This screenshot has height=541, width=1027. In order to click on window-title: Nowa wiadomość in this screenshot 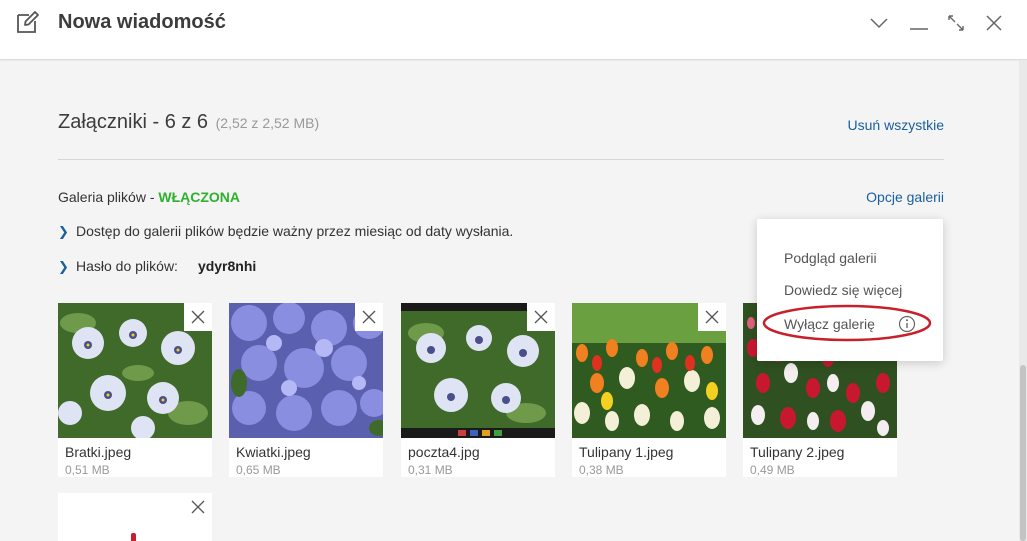, I will do `click(142, 22)`.